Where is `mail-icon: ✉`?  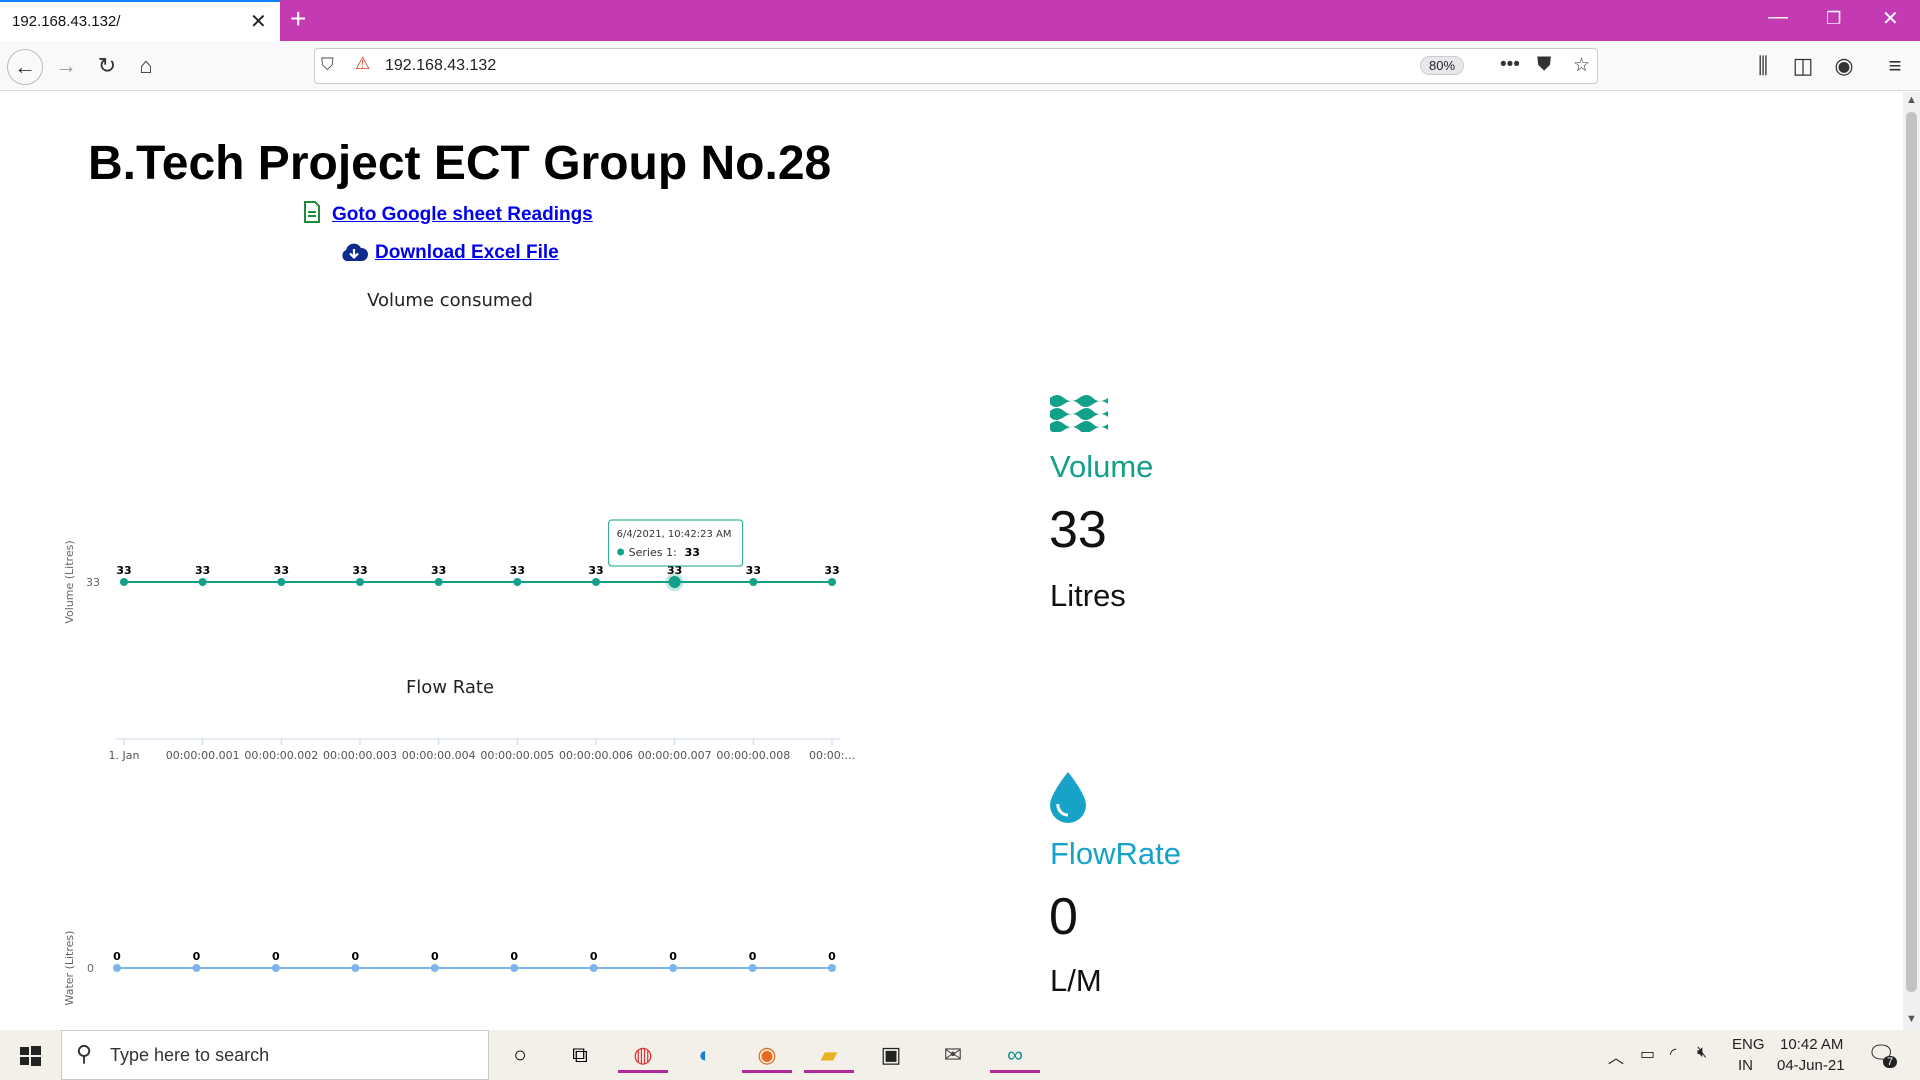 mail-icon: ✉ is located at coordinates (953, 1055).